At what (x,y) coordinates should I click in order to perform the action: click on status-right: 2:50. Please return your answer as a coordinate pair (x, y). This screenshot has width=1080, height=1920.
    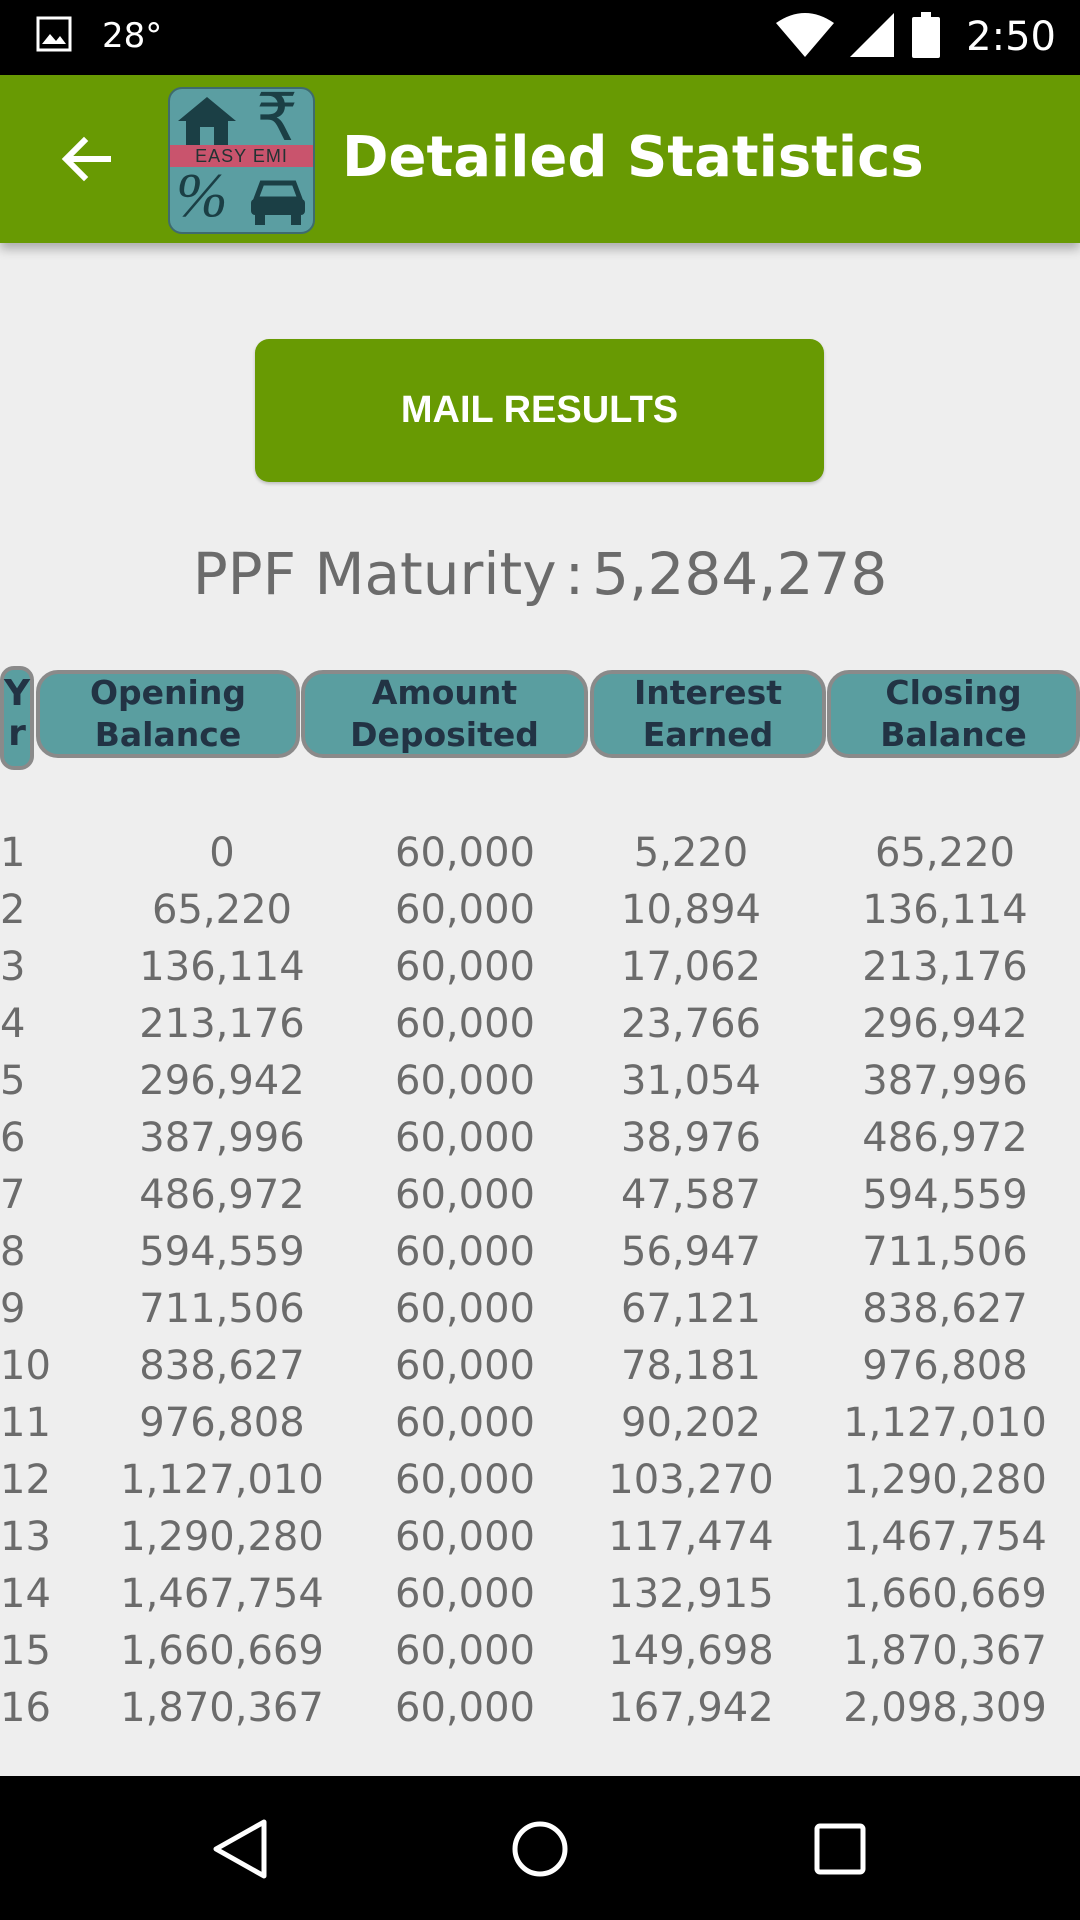
    Looking at the image, I should click on (916, 37).